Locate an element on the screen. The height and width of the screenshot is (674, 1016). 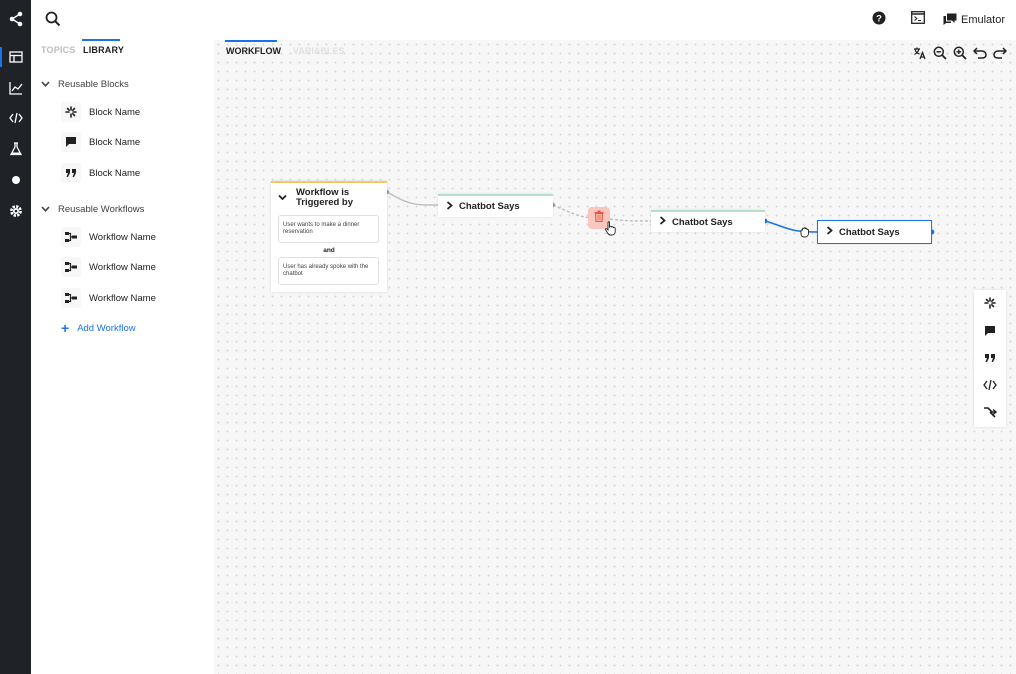
trash-icon is located at coordinates (599, 218).